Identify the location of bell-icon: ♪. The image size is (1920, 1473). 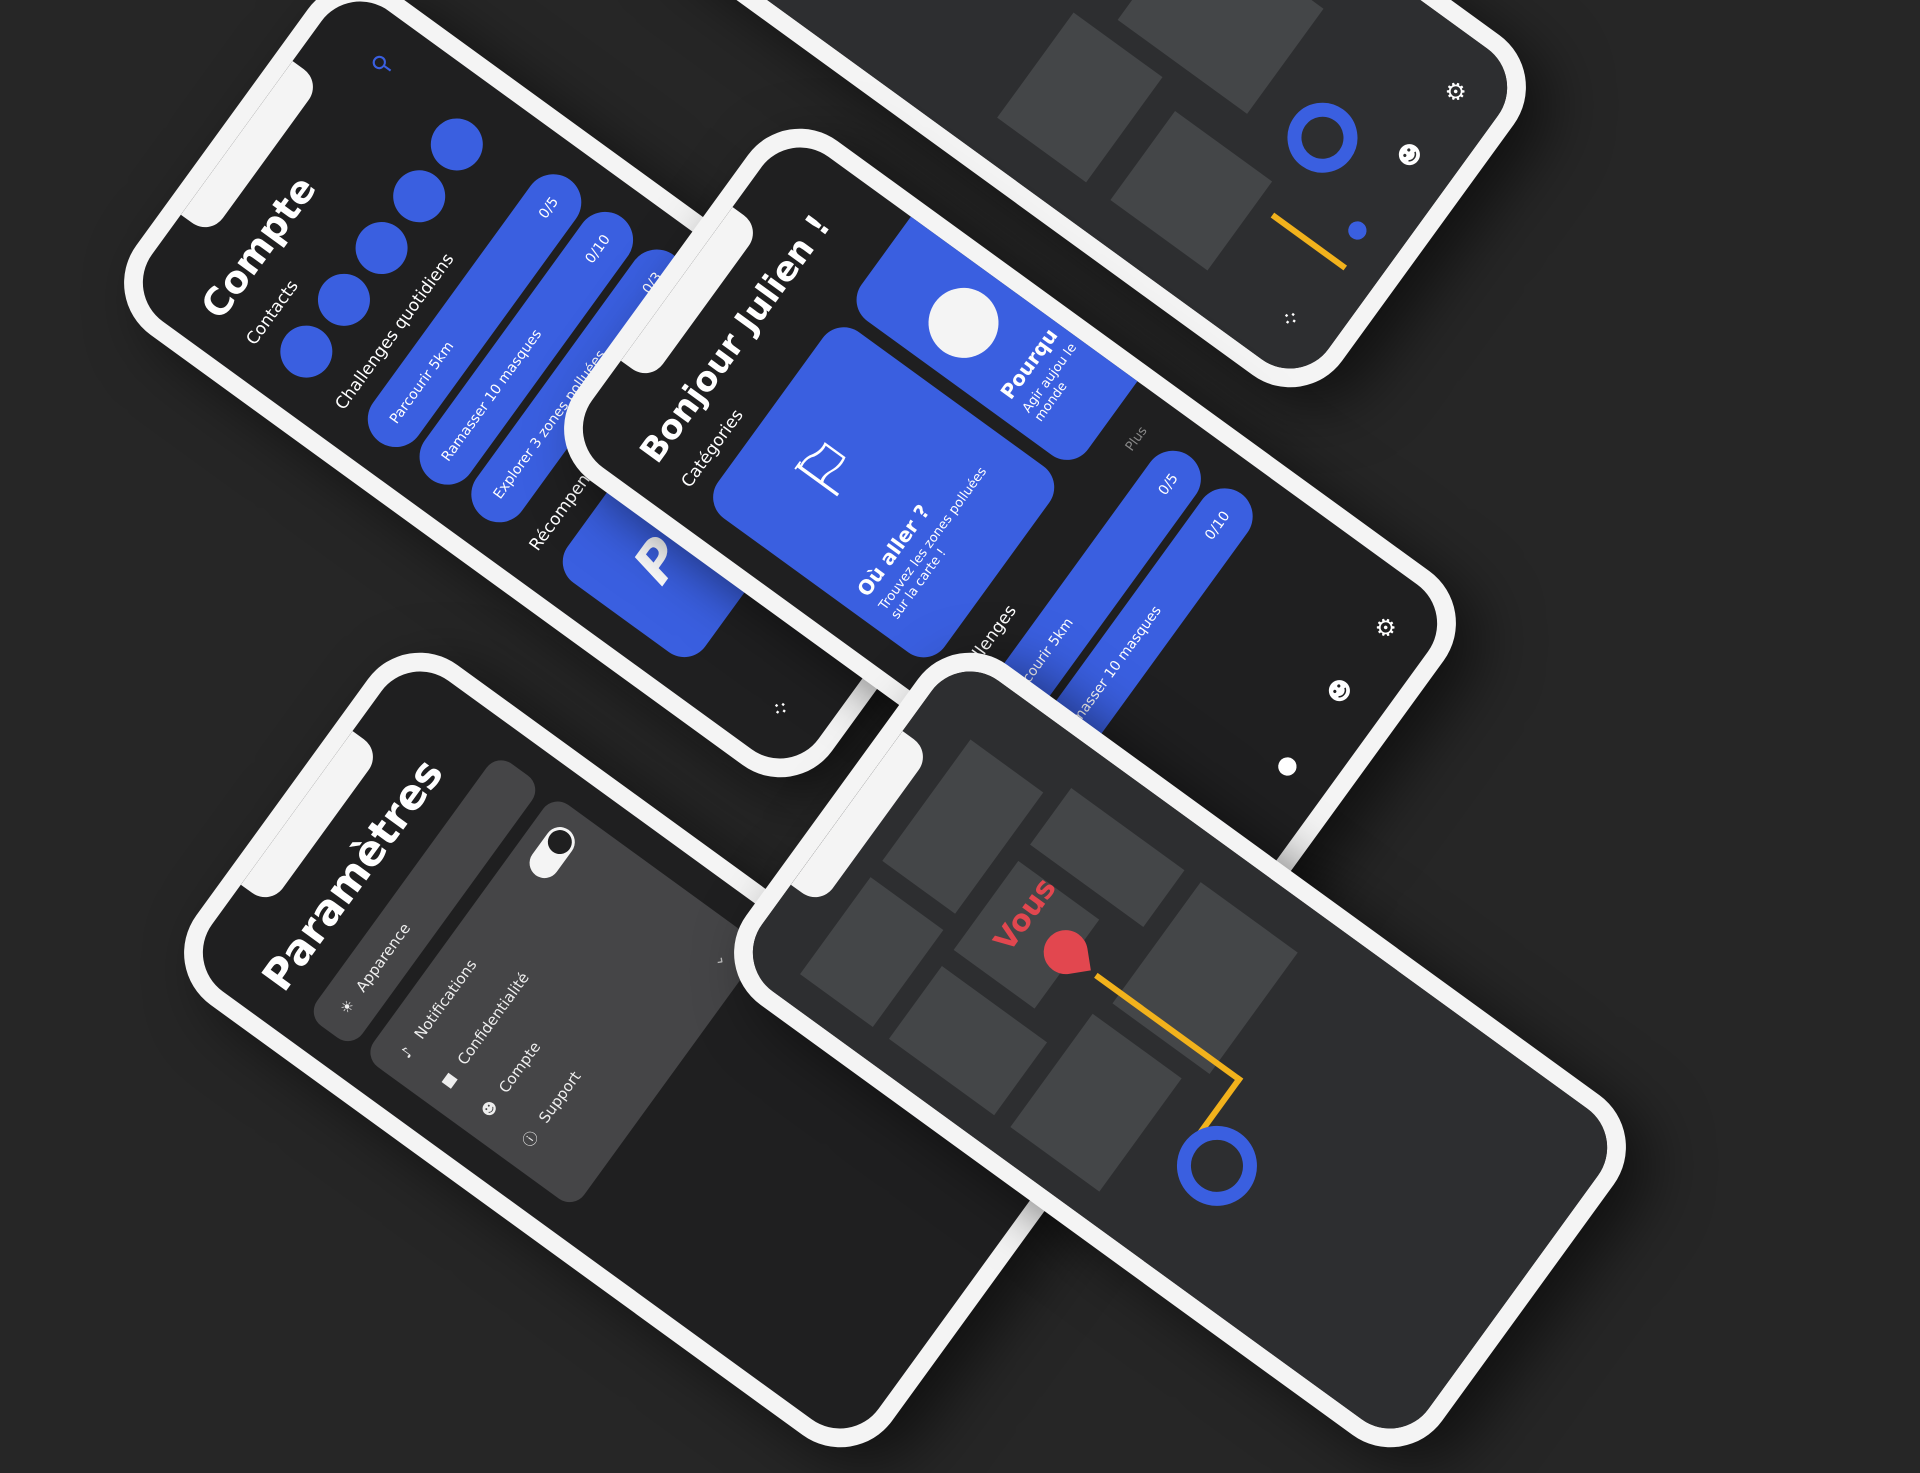
(406, 1052).